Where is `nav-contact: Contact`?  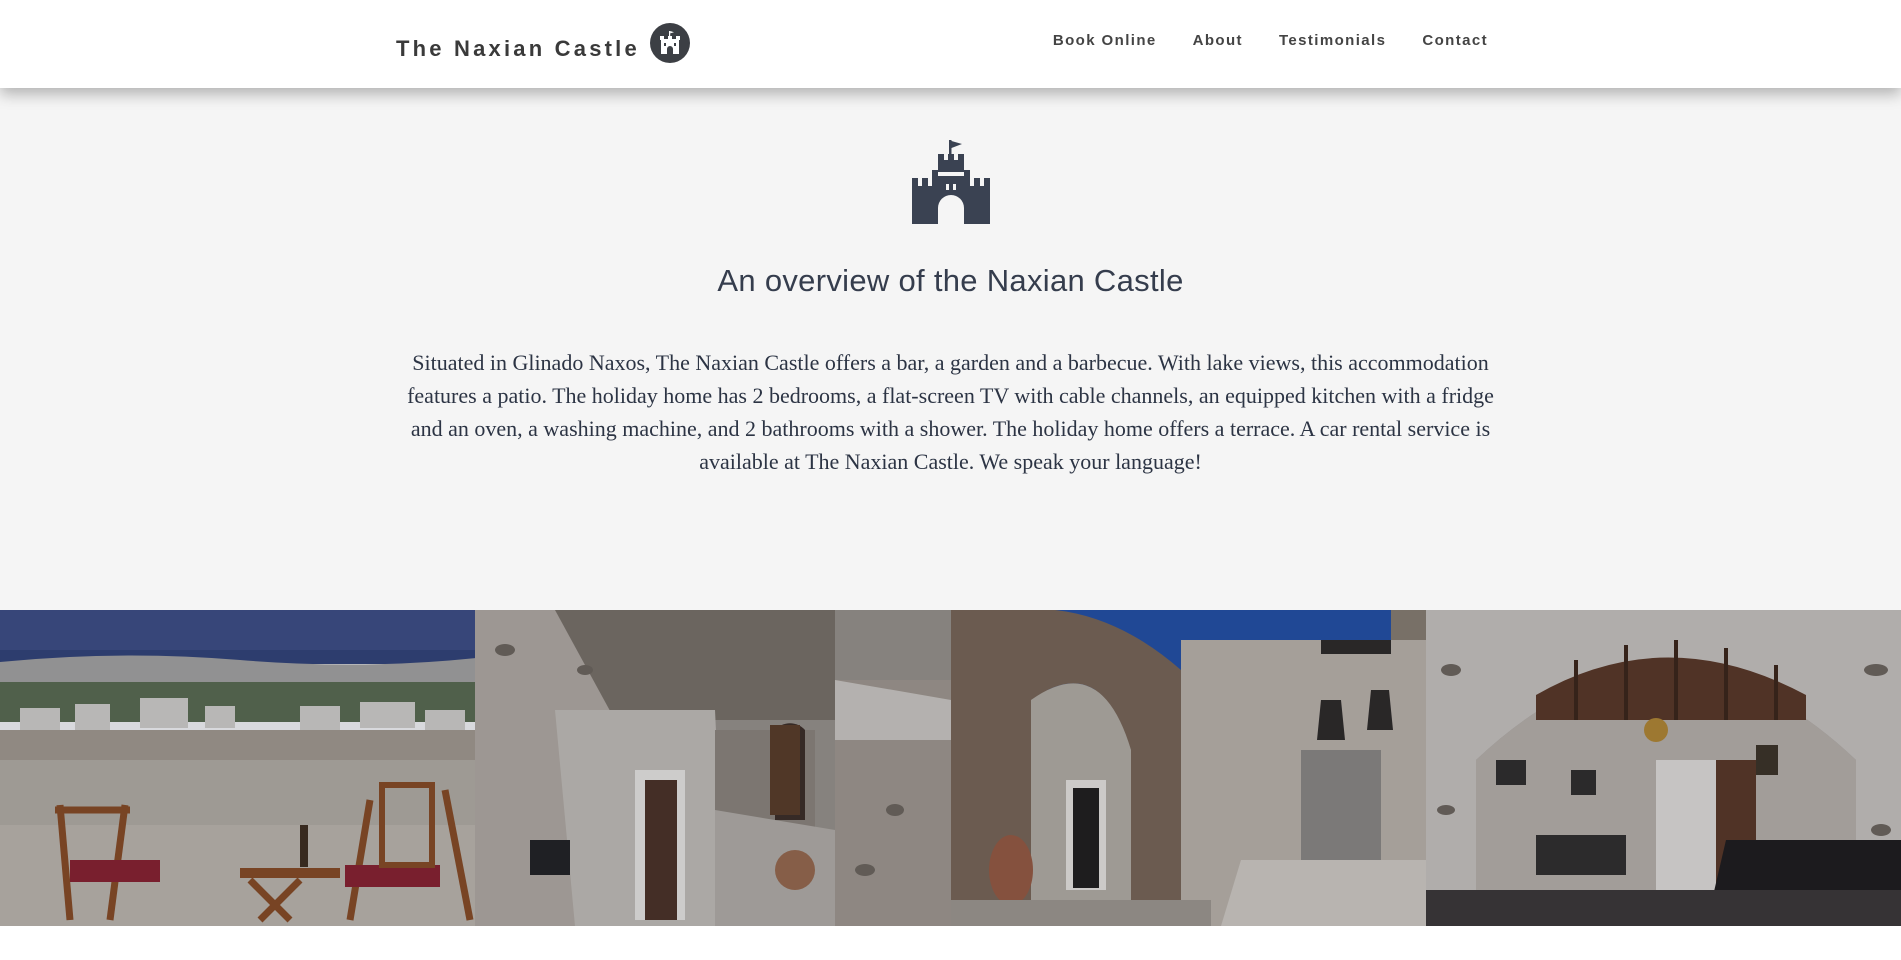
nav-contact: Contact is located at coordinates (1455, 40).